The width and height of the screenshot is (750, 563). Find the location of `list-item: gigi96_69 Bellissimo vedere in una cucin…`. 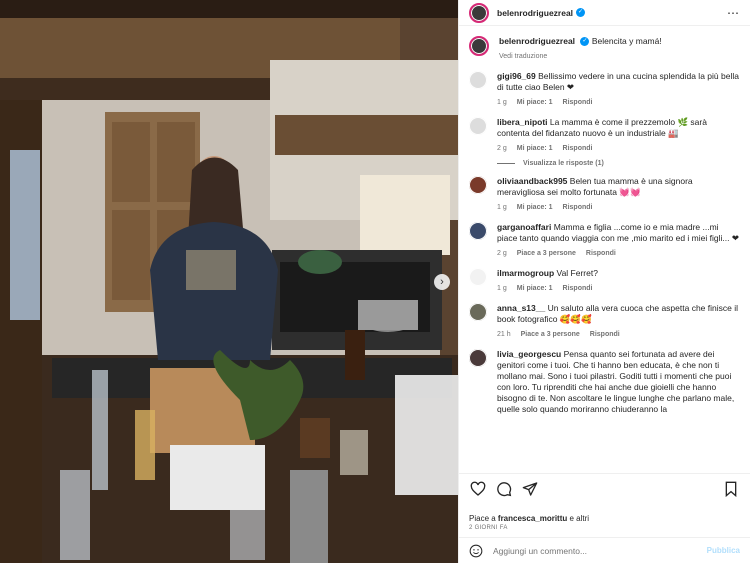

list-item: gigi96_69 Bellissimo vedere in una cucin… is located at coordinates (604, 89).